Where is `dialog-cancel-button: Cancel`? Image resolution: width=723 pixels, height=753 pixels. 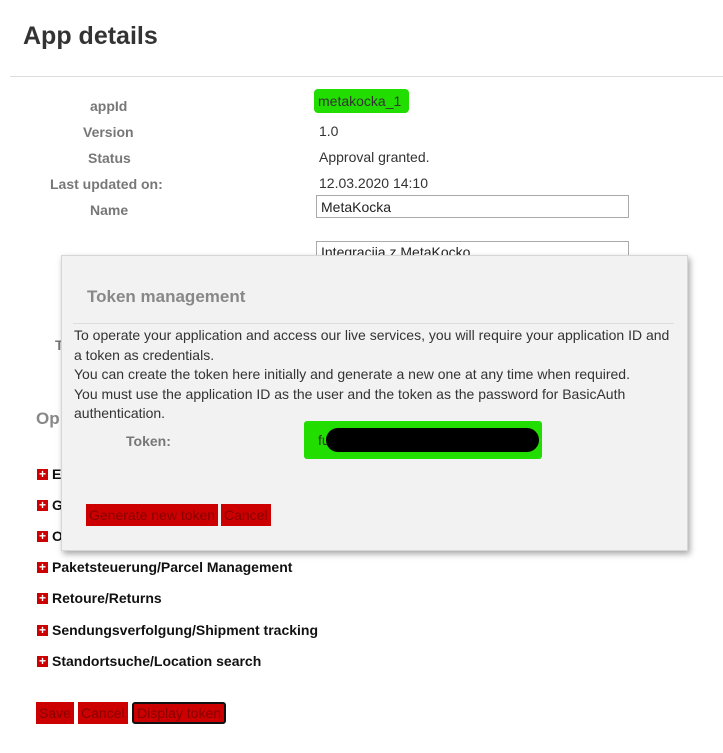 dialog-cancel-button: Cancel is located at coordinates (246, 515).